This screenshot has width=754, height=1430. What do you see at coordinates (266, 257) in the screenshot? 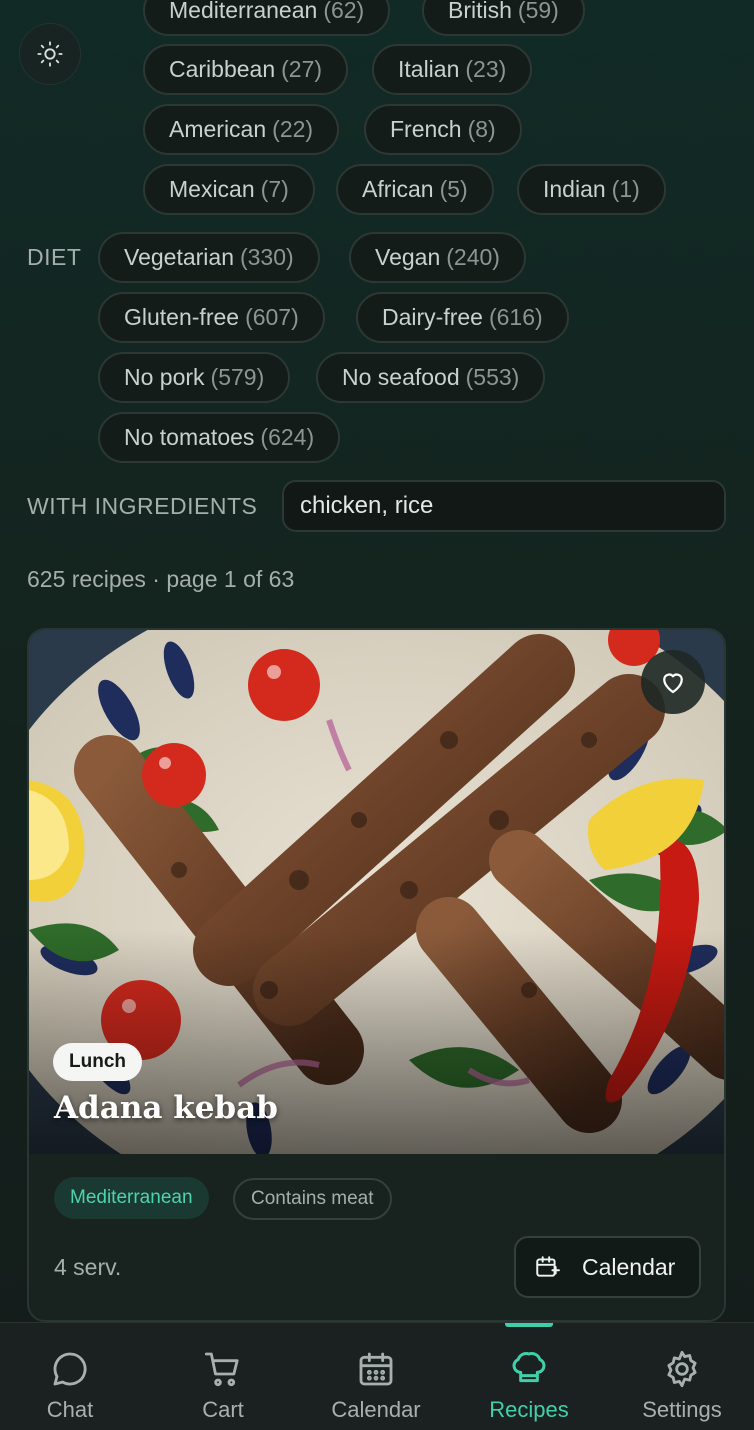
I see `chip-count: (330)` at bounding box center [266, 257].